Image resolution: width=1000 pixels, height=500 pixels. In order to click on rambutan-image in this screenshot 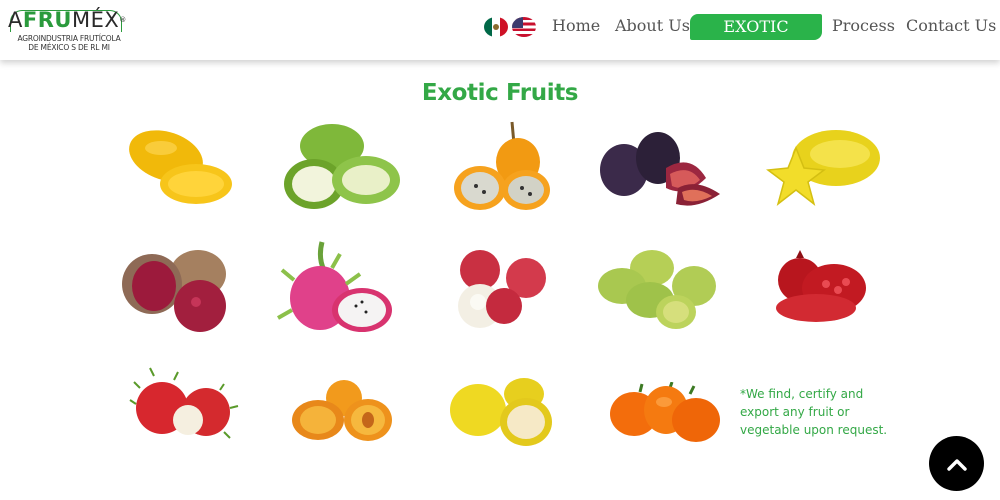, I will do `click(184, 403)`.